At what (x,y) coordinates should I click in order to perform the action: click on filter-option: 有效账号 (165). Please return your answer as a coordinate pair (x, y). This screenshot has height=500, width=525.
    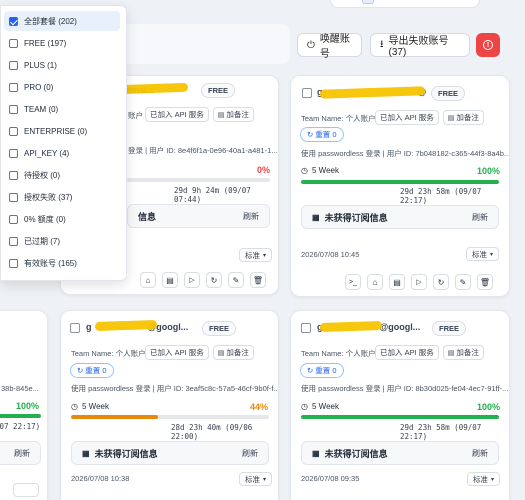
    Looking at the image, I should click on (62, 263).